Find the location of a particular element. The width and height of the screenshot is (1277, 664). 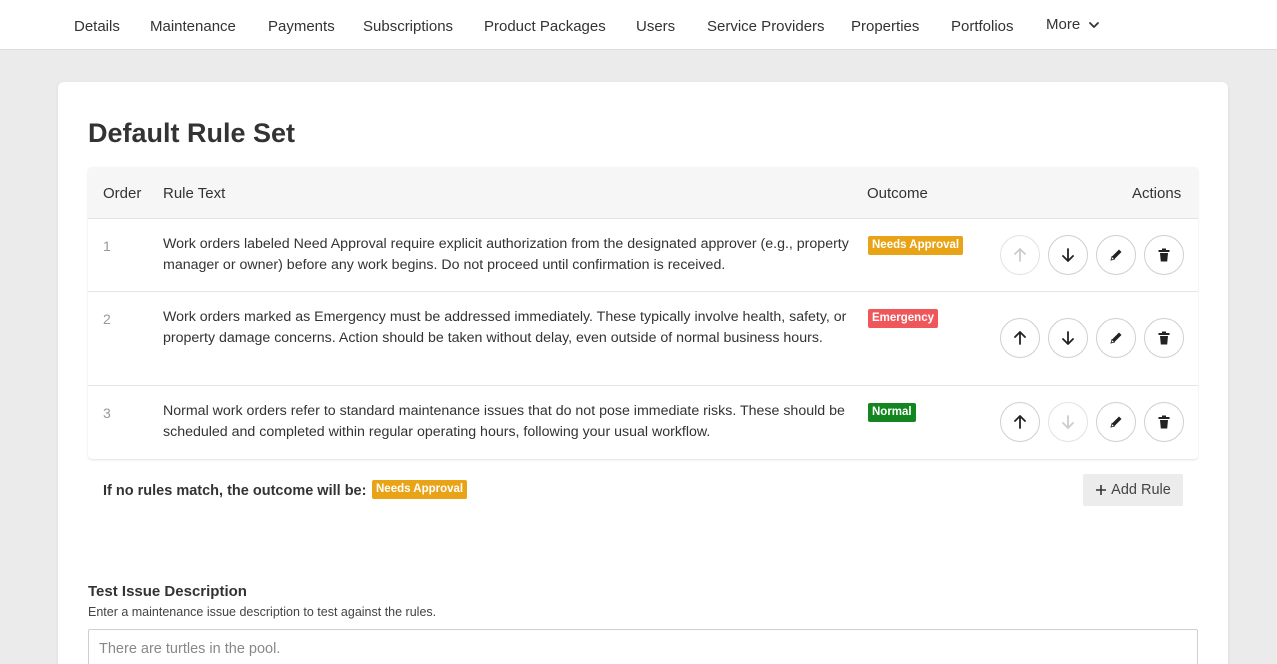

test-issue-label: Test Issue Description is located at coordinates (167, 591).